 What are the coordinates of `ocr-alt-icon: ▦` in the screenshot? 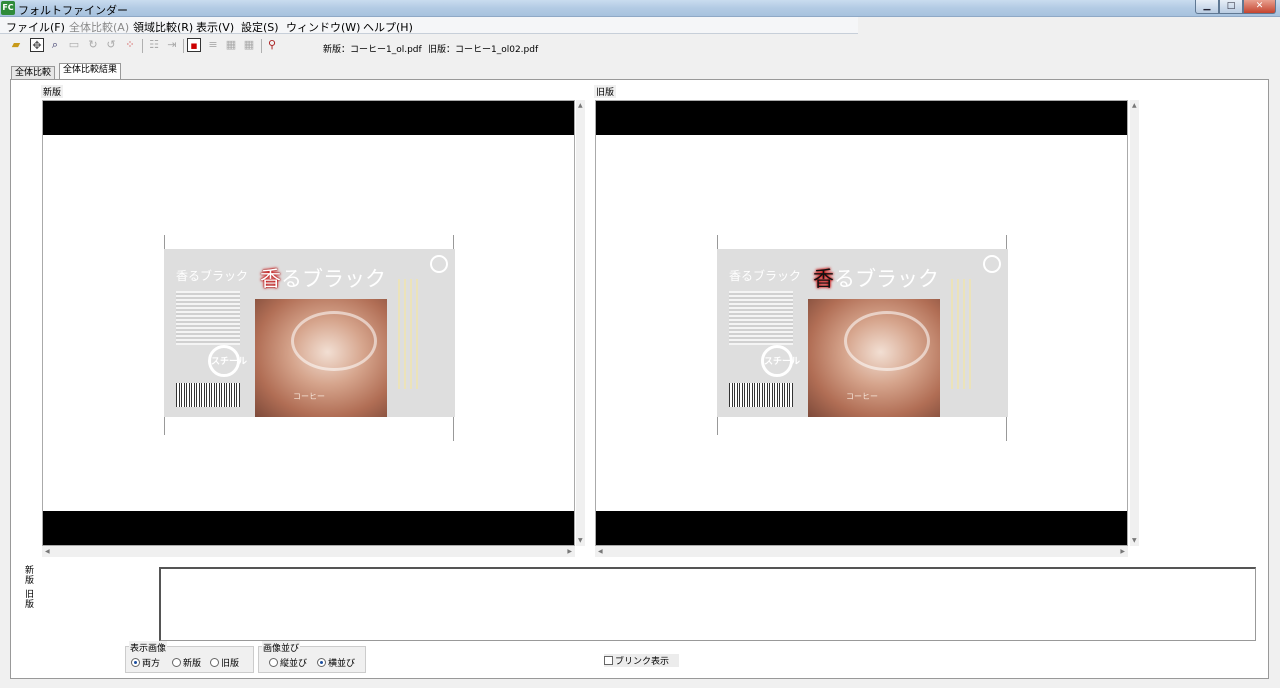 It's located at (249, 45).